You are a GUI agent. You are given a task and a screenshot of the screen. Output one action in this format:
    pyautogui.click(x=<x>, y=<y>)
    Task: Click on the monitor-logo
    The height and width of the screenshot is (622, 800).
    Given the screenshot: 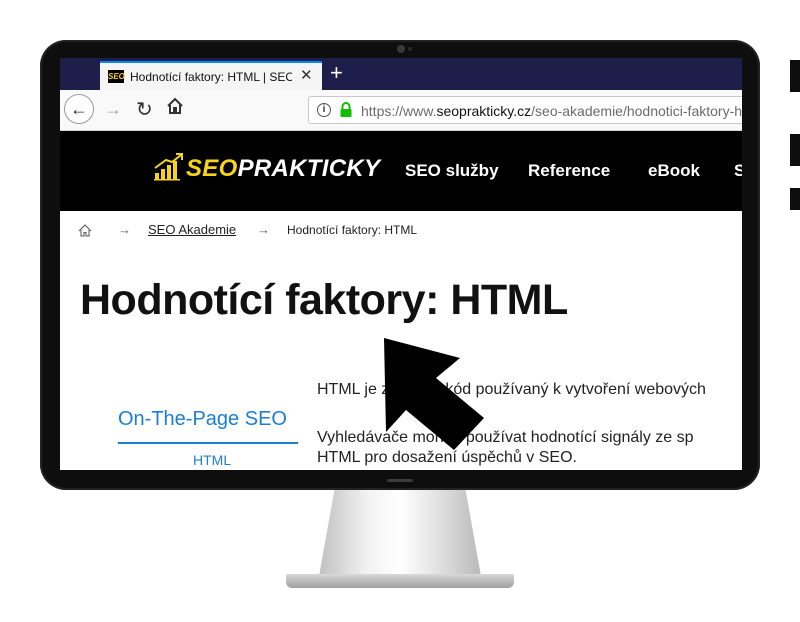 What is the action you would take?
    pyautogui.click(x=400, y=480)
    